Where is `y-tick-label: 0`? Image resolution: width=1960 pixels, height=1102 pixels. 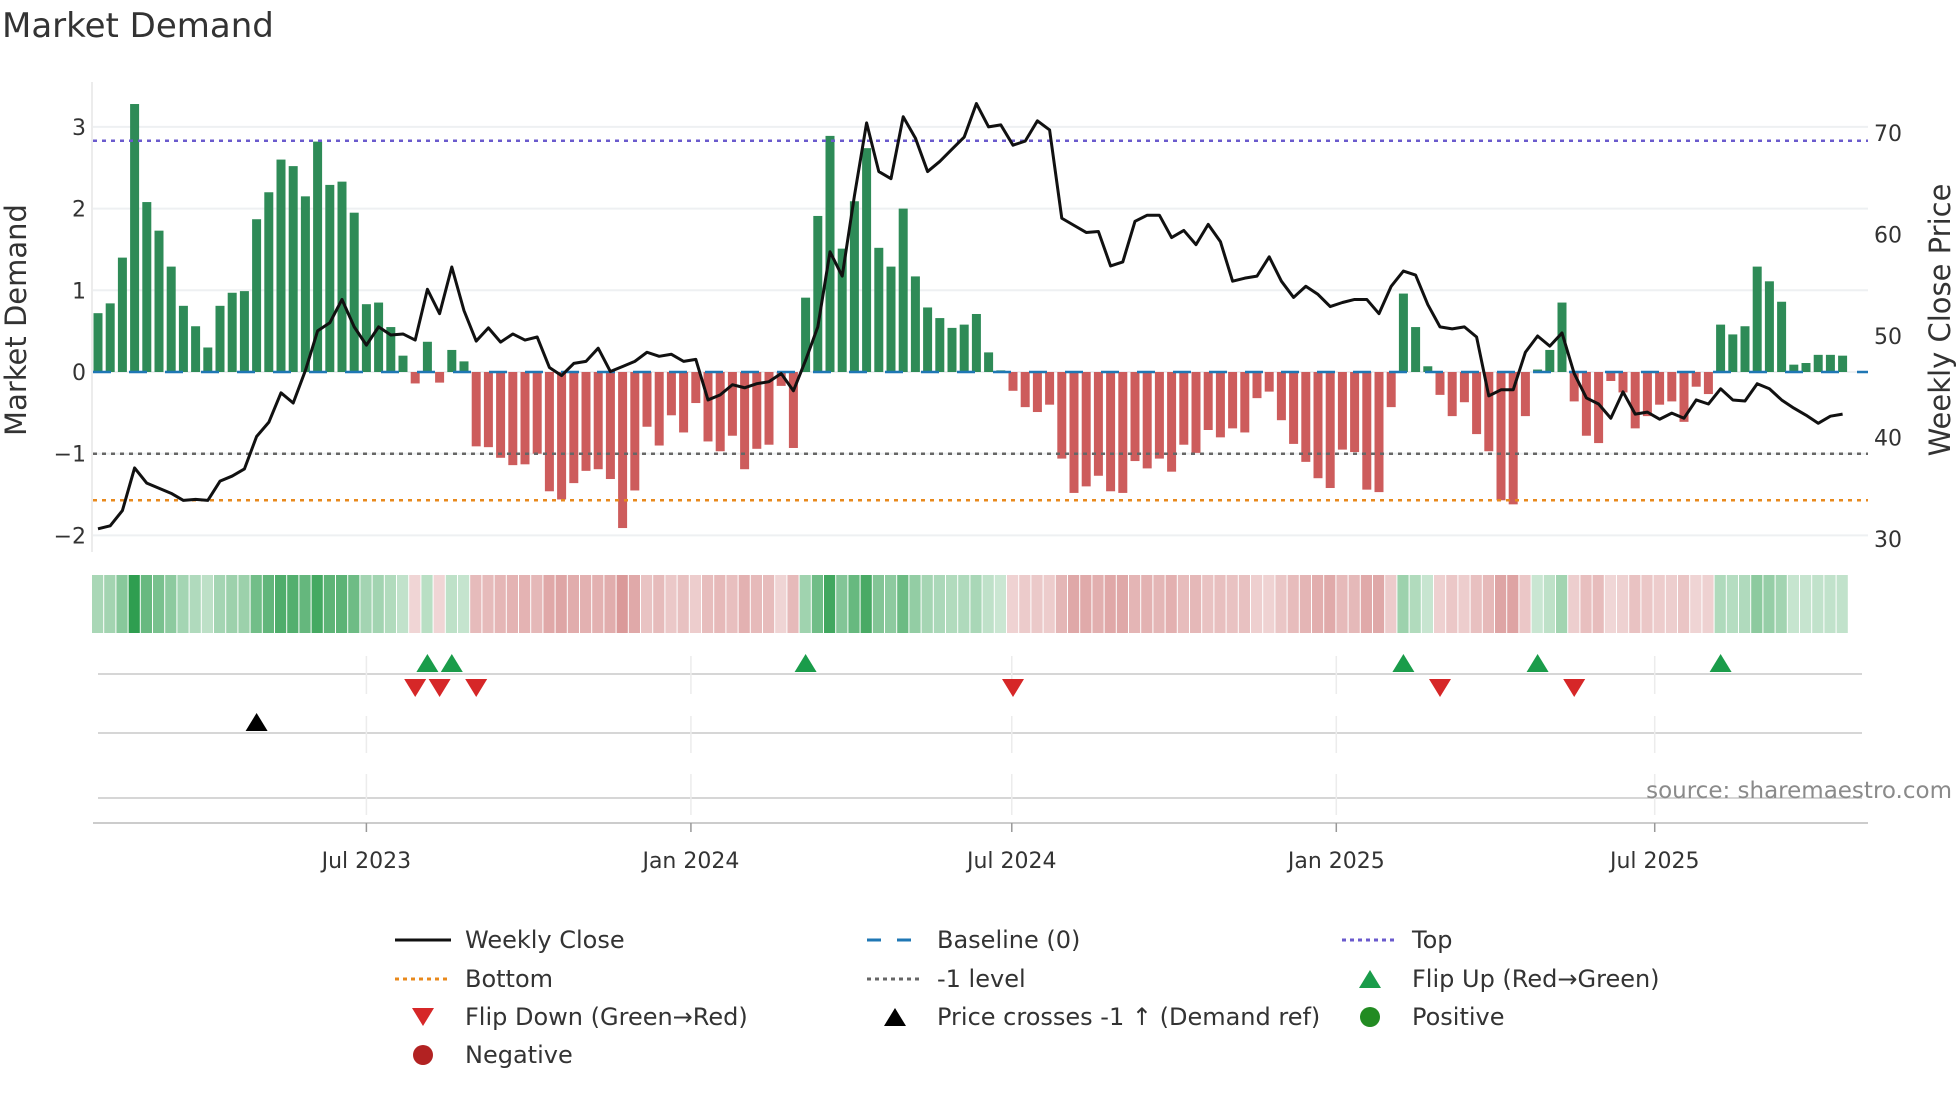 y-tick-label: 0 is located at coordinates (79, 373).